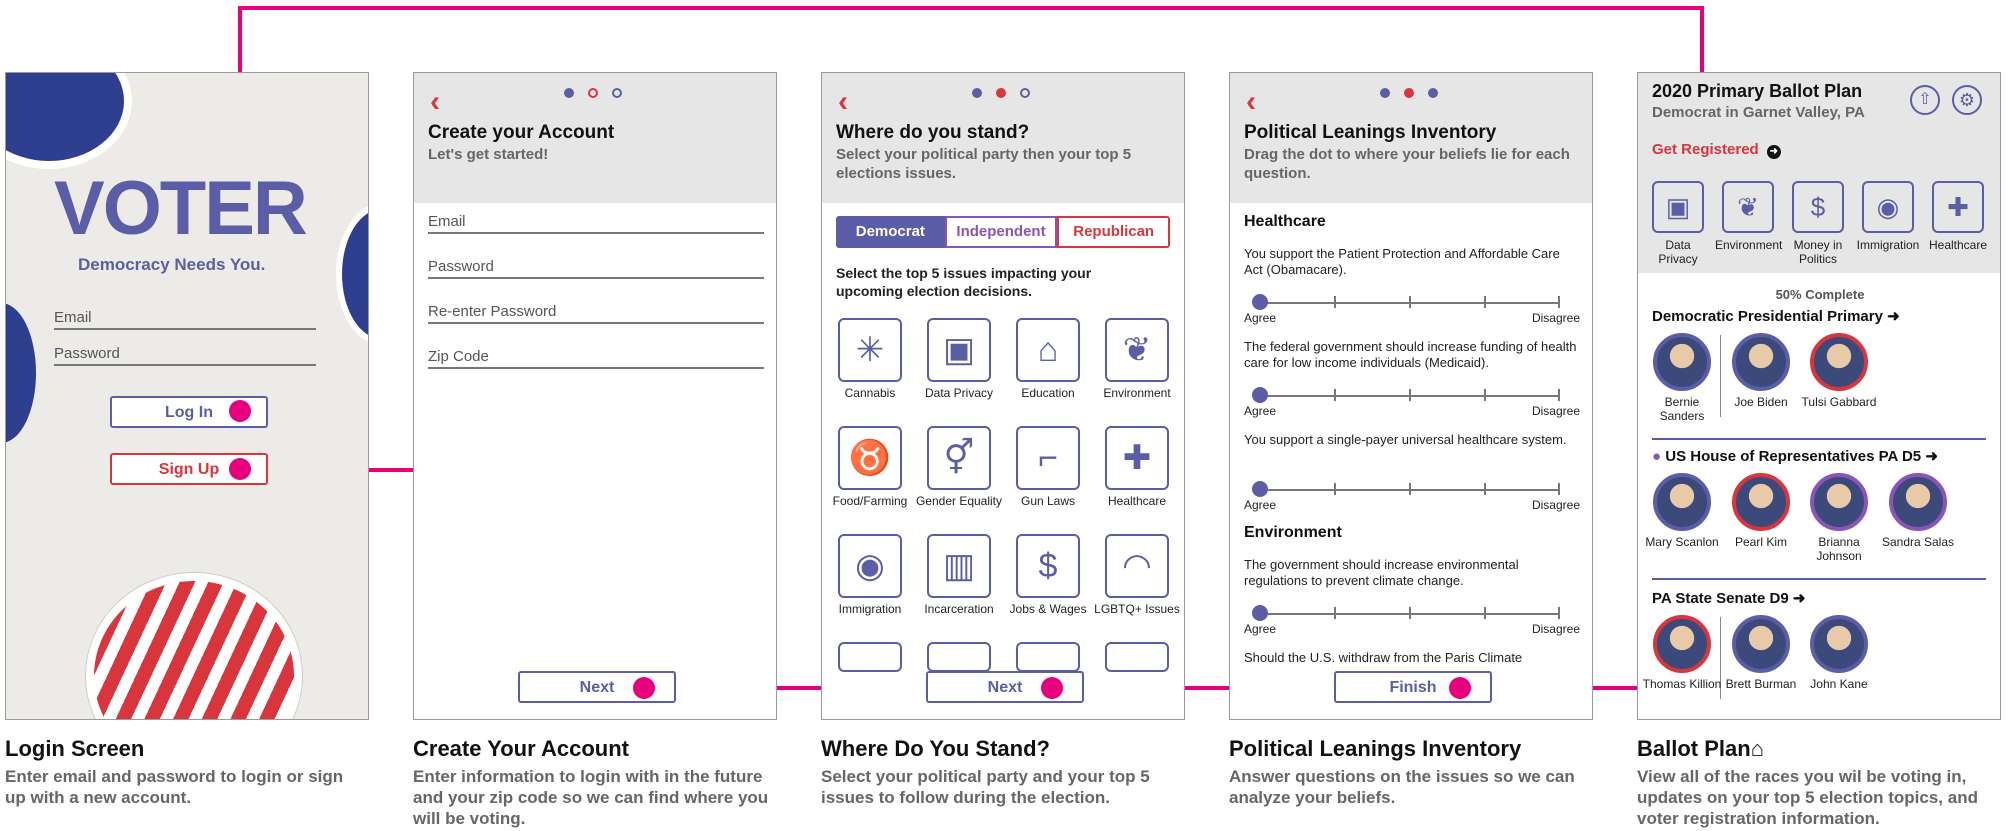 The image size is (2008, 831). Describe the element at coordinates (959, 501) in the screenshot. I see `issue-label: Gender Equality` at that location.